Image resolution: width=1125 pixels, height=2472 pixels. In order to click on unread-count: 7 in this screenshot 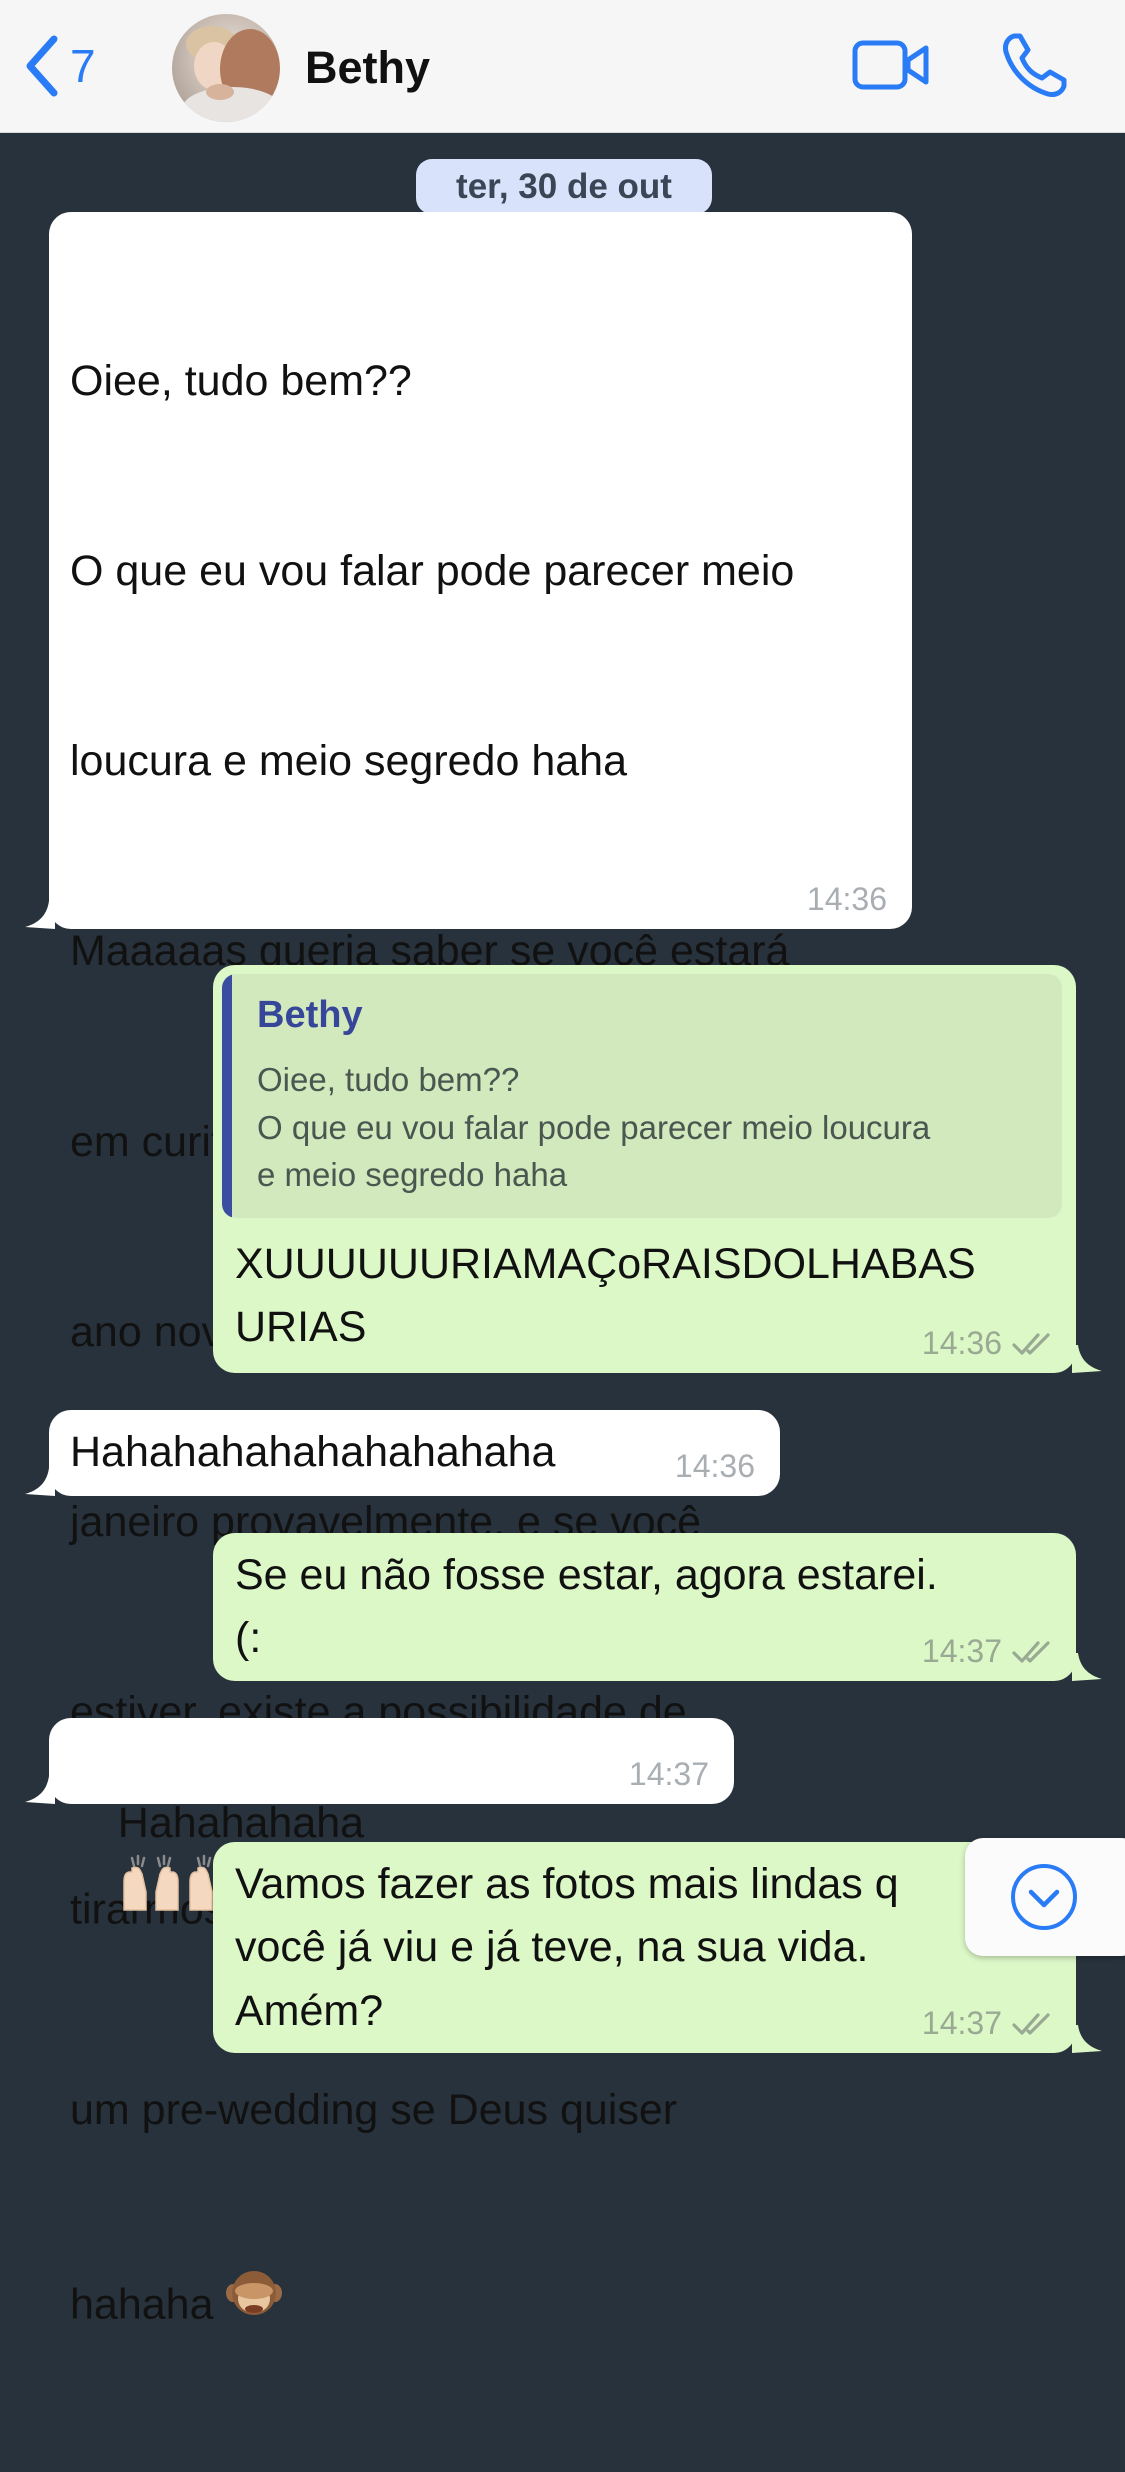, I will do `click(83, 66)`.